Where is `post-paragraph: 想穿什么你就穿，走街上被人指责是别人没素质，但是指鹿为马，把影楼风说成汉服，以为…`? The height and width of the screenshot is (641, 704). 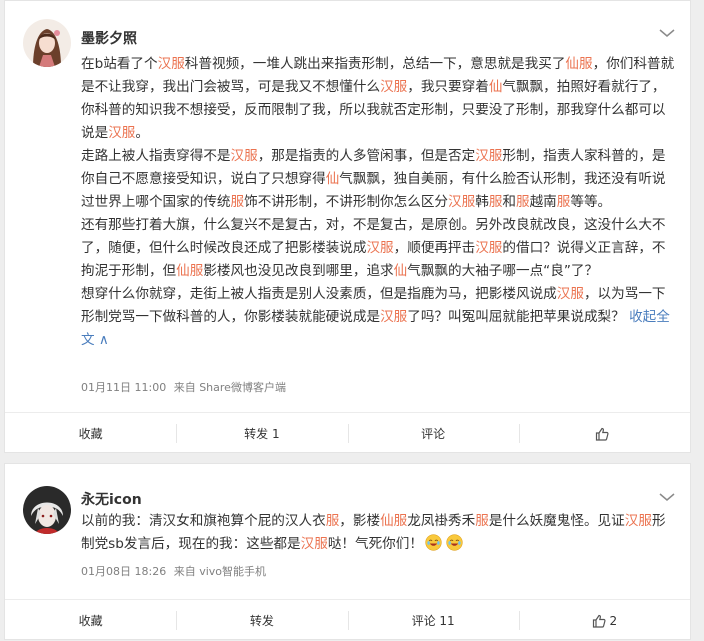 post-paragraph: 想穿什么你就穿，走街上被人指责是别人没素质，但是指鹿为马，把影楼风说成汉服，以为… is located at coordinates (378, 317).